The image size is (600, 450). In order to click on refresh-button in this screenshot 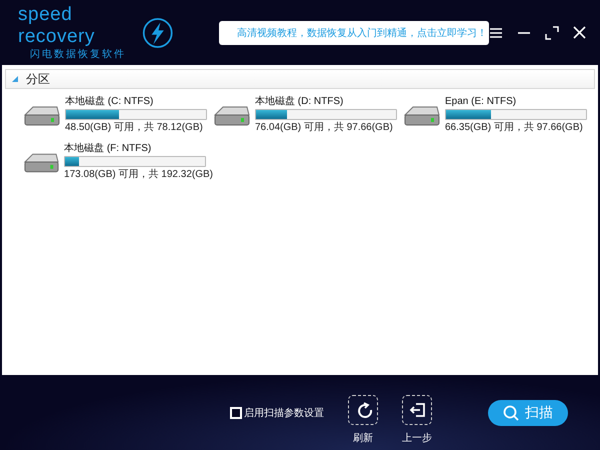, I will do `click(363, 409)`.